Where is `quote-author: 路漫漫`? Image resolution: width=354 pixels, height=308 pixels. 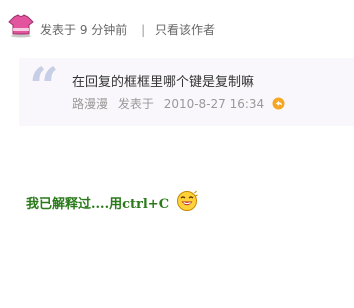 quote-author: 路漫漫 is located at coordinates (90, 104).